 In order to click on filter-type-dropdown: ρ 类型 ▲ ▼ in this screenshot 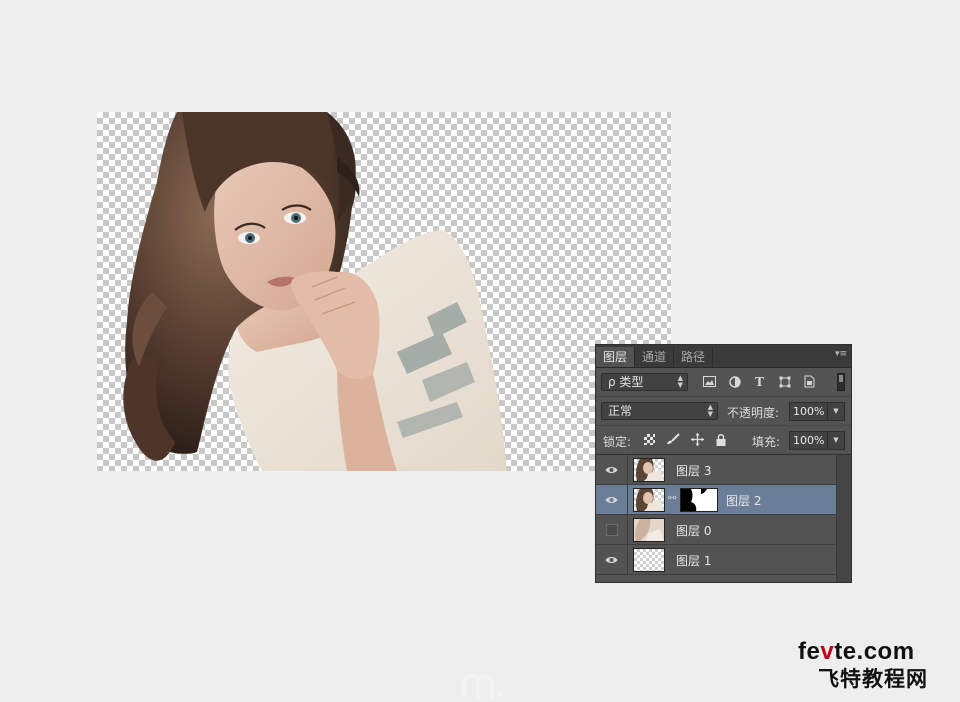, I will do `click(644, 382)`.